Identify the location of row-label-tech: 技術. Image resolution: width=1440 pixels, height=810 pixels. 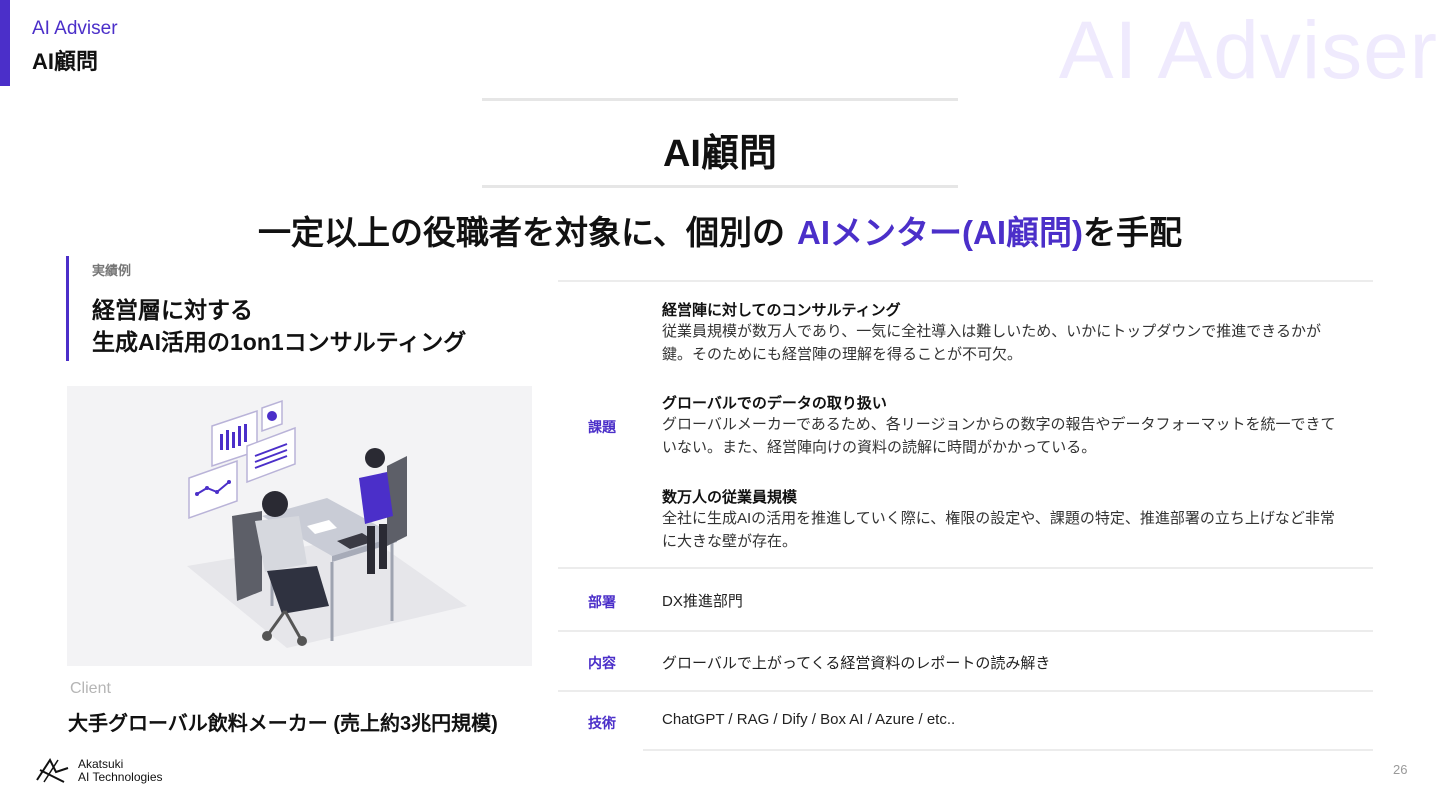
(602, 723).